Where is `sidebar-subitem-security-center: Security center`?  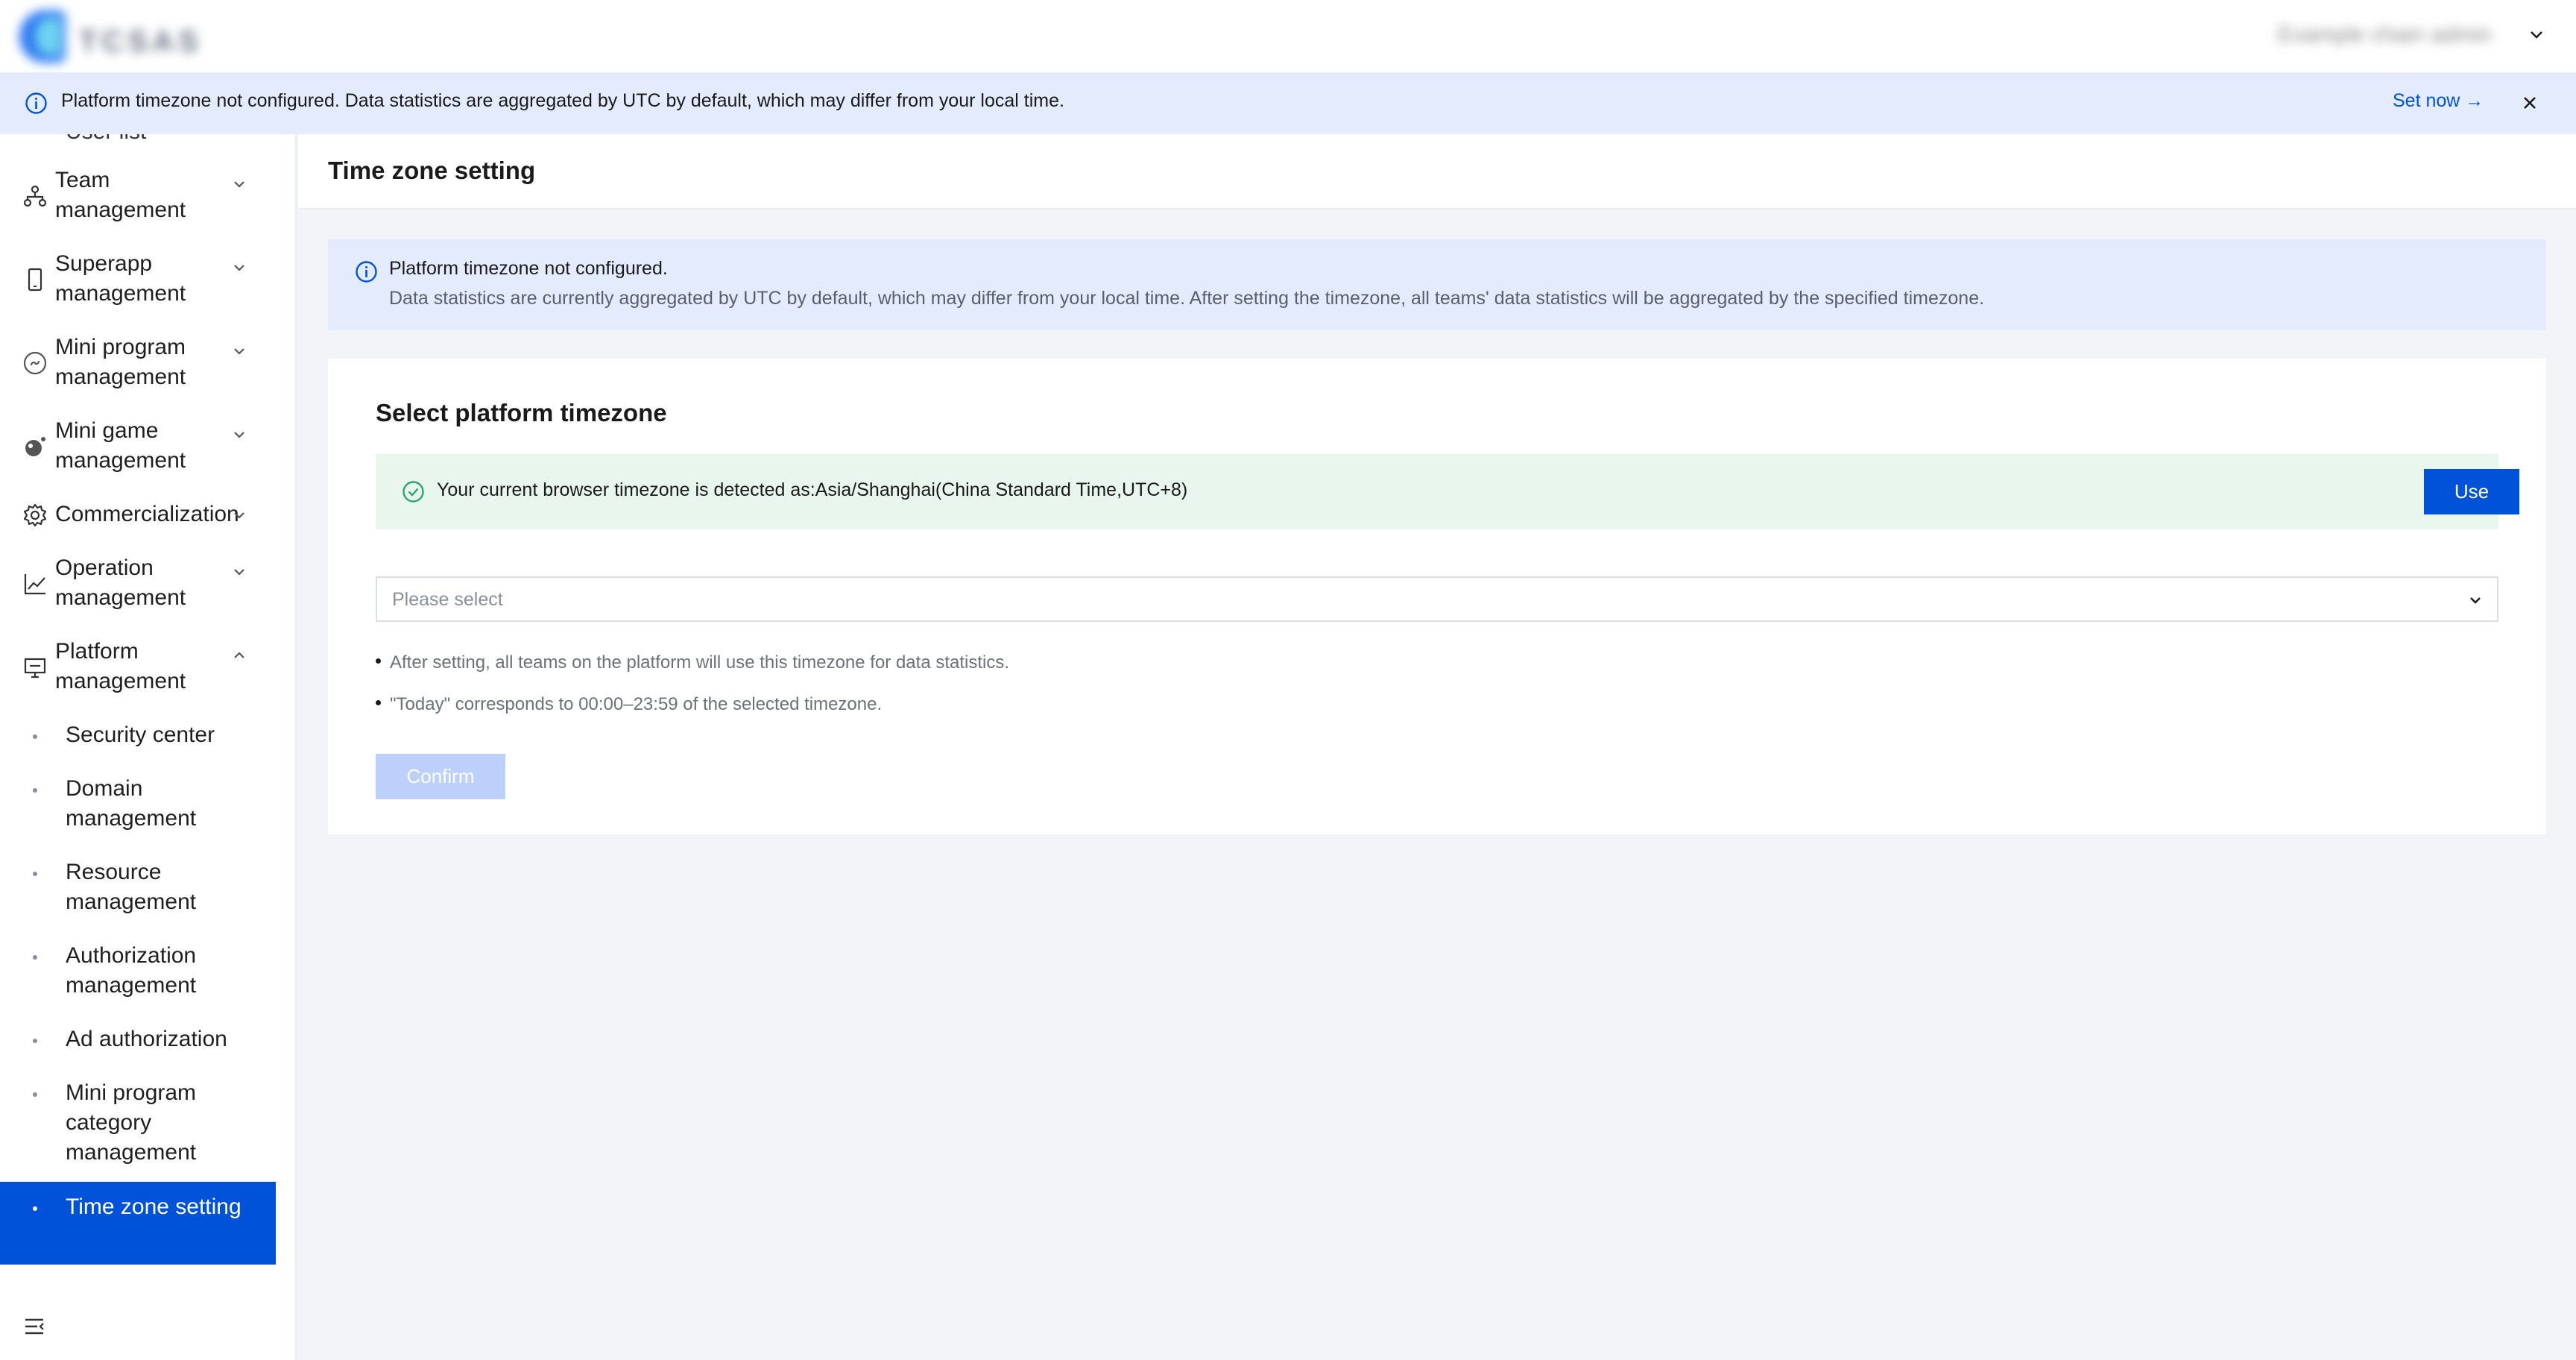 sidebar-subitem-security-center: Security center is located at coordinates (138, 736).